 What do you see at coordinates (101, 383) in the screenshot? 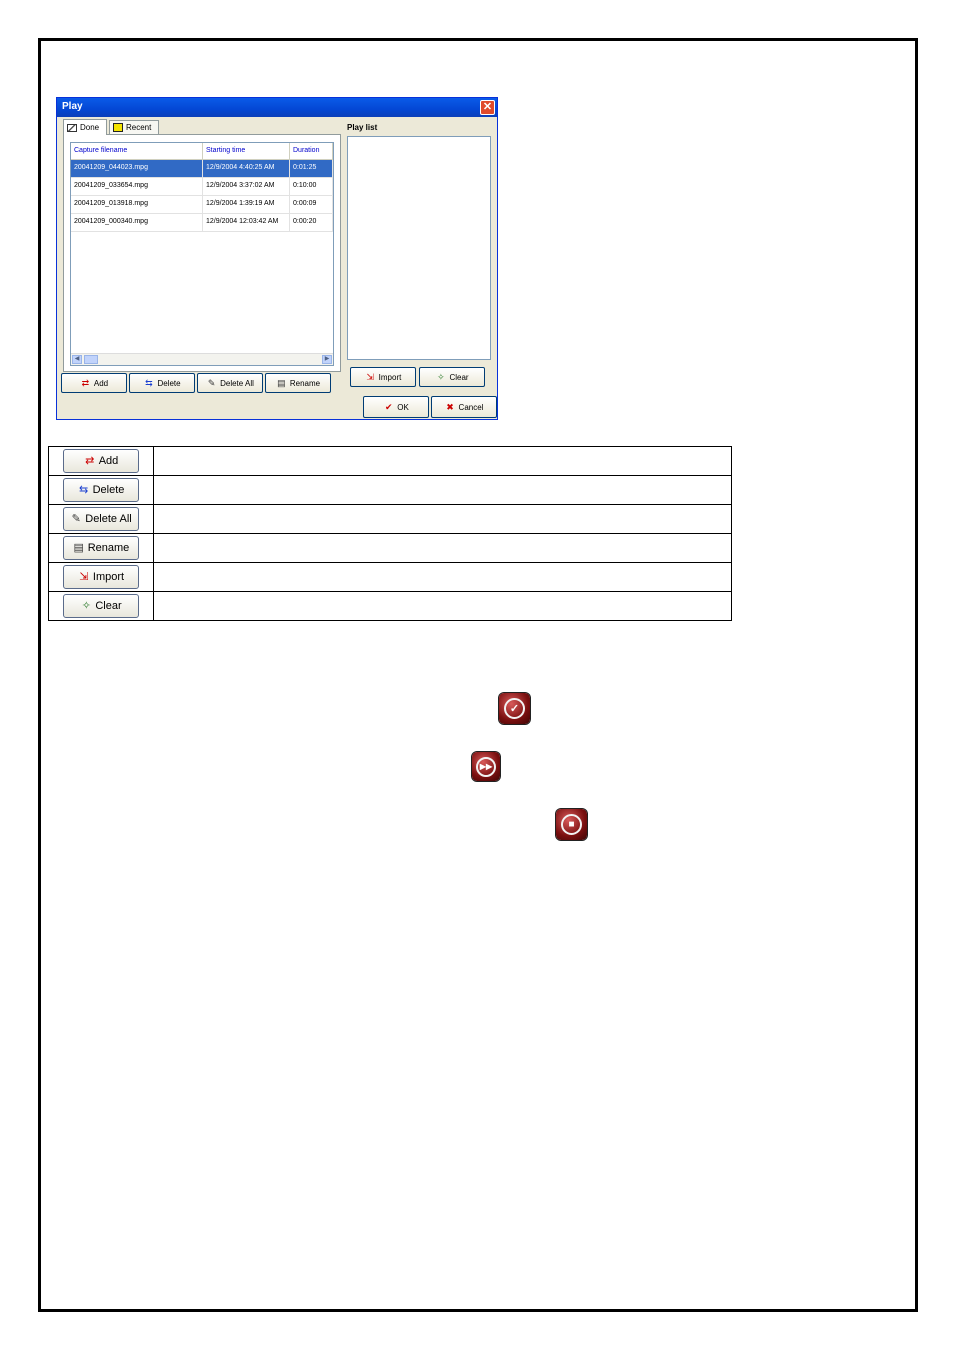
I see `add-label: Add` at bounding box center [101, 383].